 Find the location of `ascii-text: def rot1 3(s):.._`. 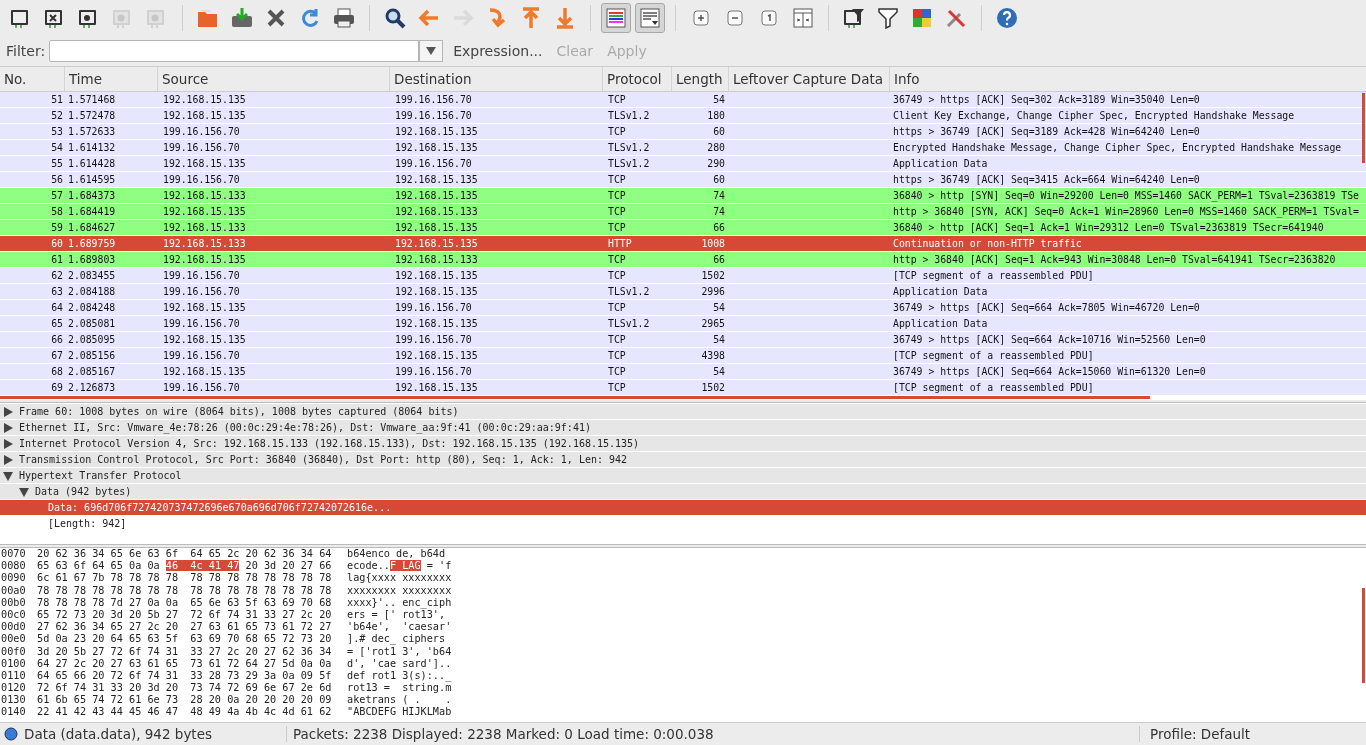

ascii-text: def rot1 3(s):.._ is located at coordinates (399, 675).